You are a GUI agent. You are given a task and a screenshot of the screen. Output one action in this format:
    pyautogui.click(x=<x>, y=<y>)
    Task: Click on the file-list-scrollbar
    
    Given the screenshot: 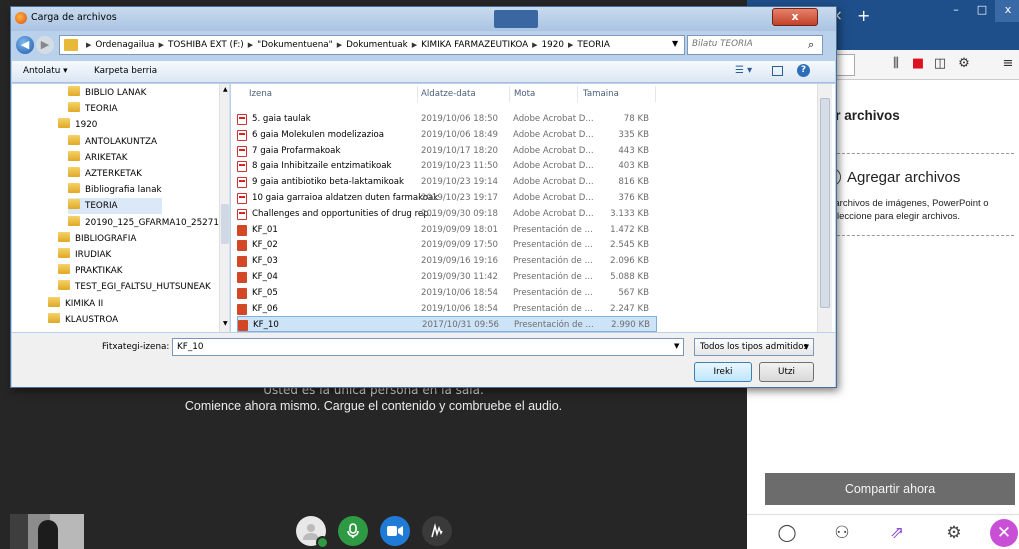 What is the action you would take?
    pyautogui.click(x=824, y=208)
    